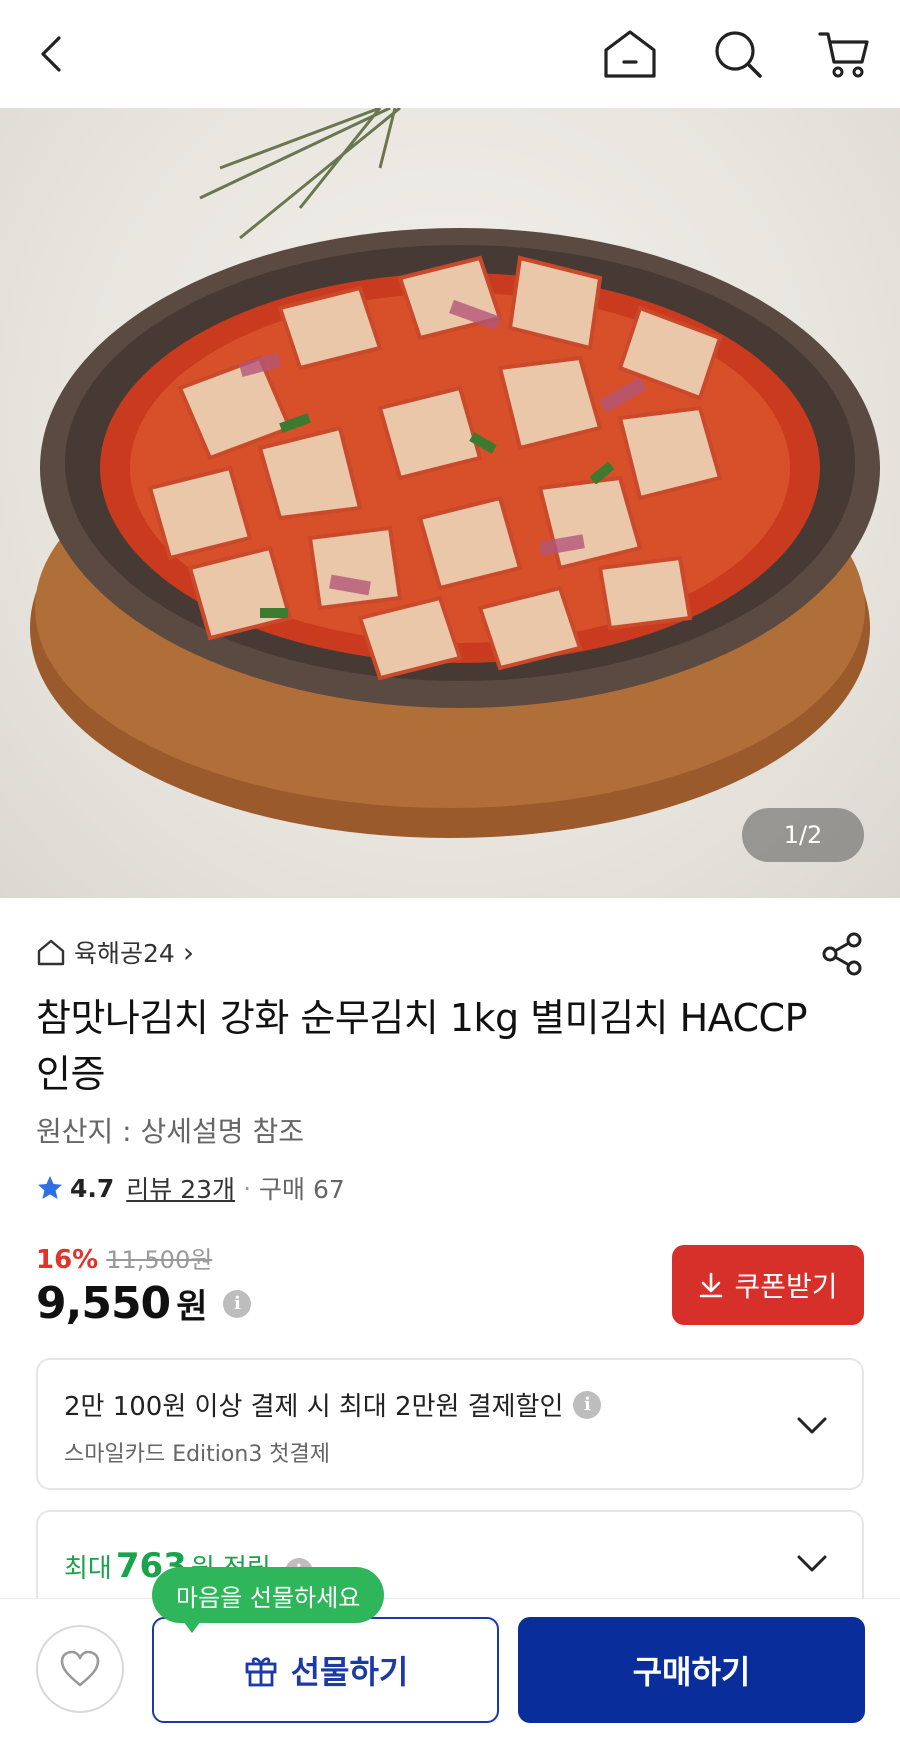 This screenshot has width=900, height=1741. I want to click on top-navigation-bar, so click(450, 54).